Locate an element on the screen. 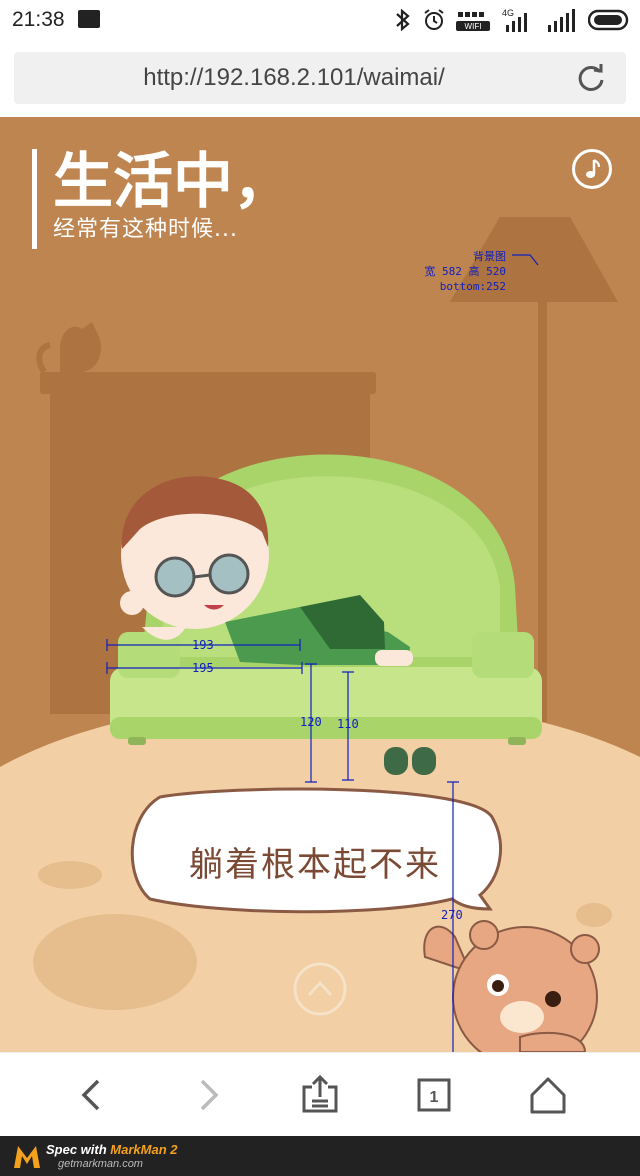 The height and width of the screenshot is (1176, 640). alarm-icon is located at coordinates (434, 19).